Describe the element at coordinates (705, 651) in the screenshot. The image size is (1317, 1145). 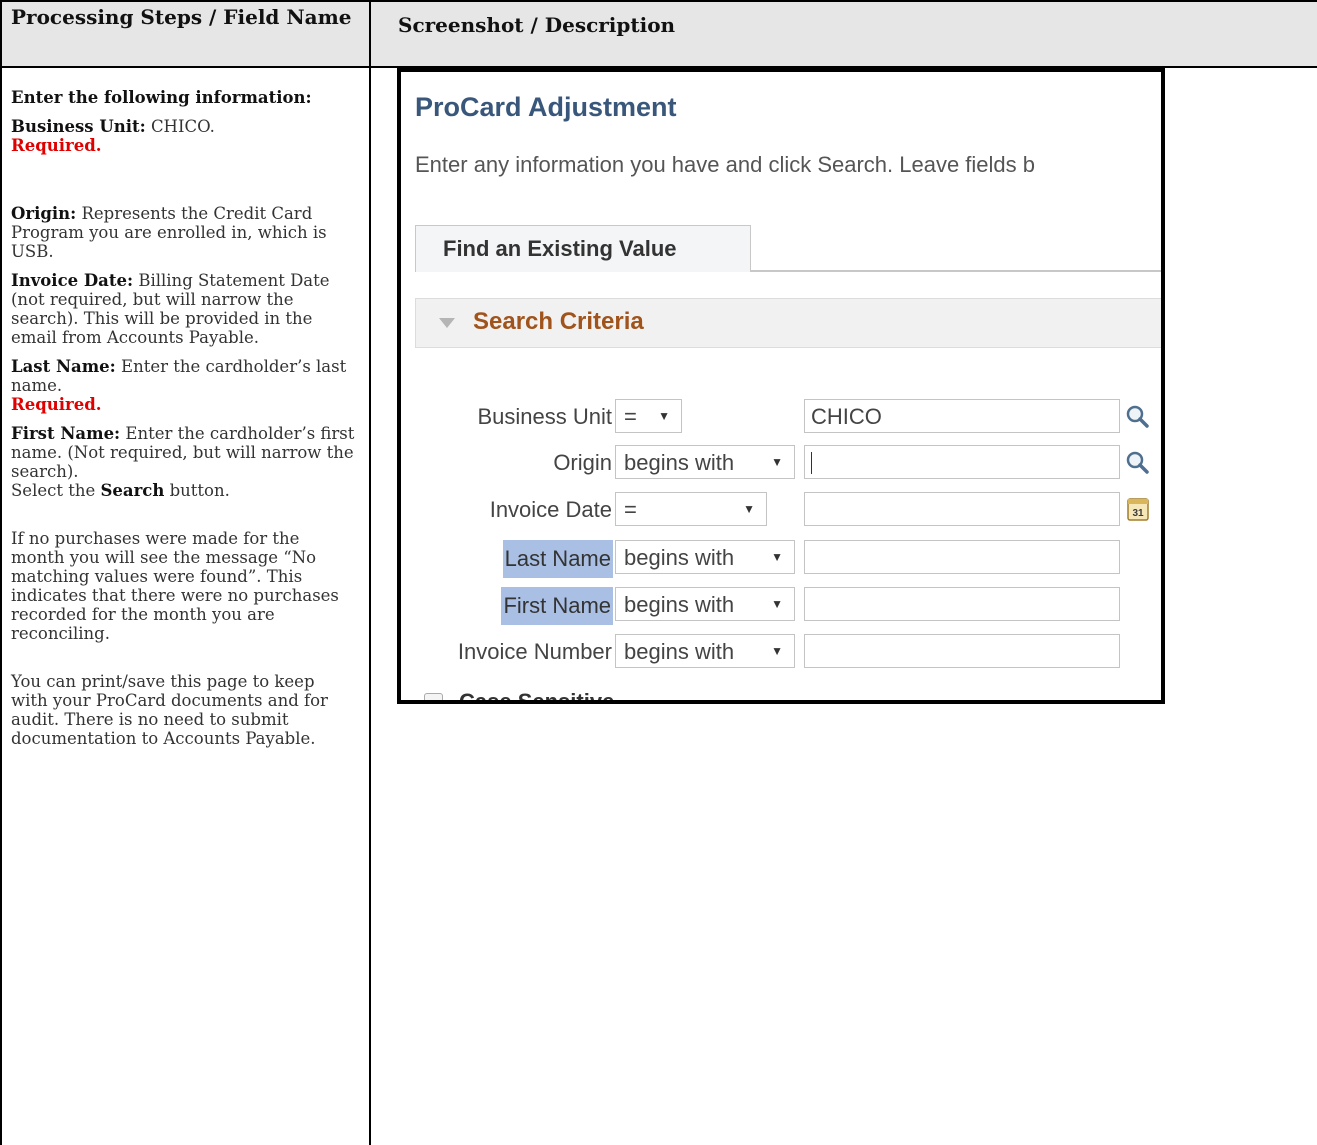
I see `invoice-number-operator-select: begins with ▼` at that location.